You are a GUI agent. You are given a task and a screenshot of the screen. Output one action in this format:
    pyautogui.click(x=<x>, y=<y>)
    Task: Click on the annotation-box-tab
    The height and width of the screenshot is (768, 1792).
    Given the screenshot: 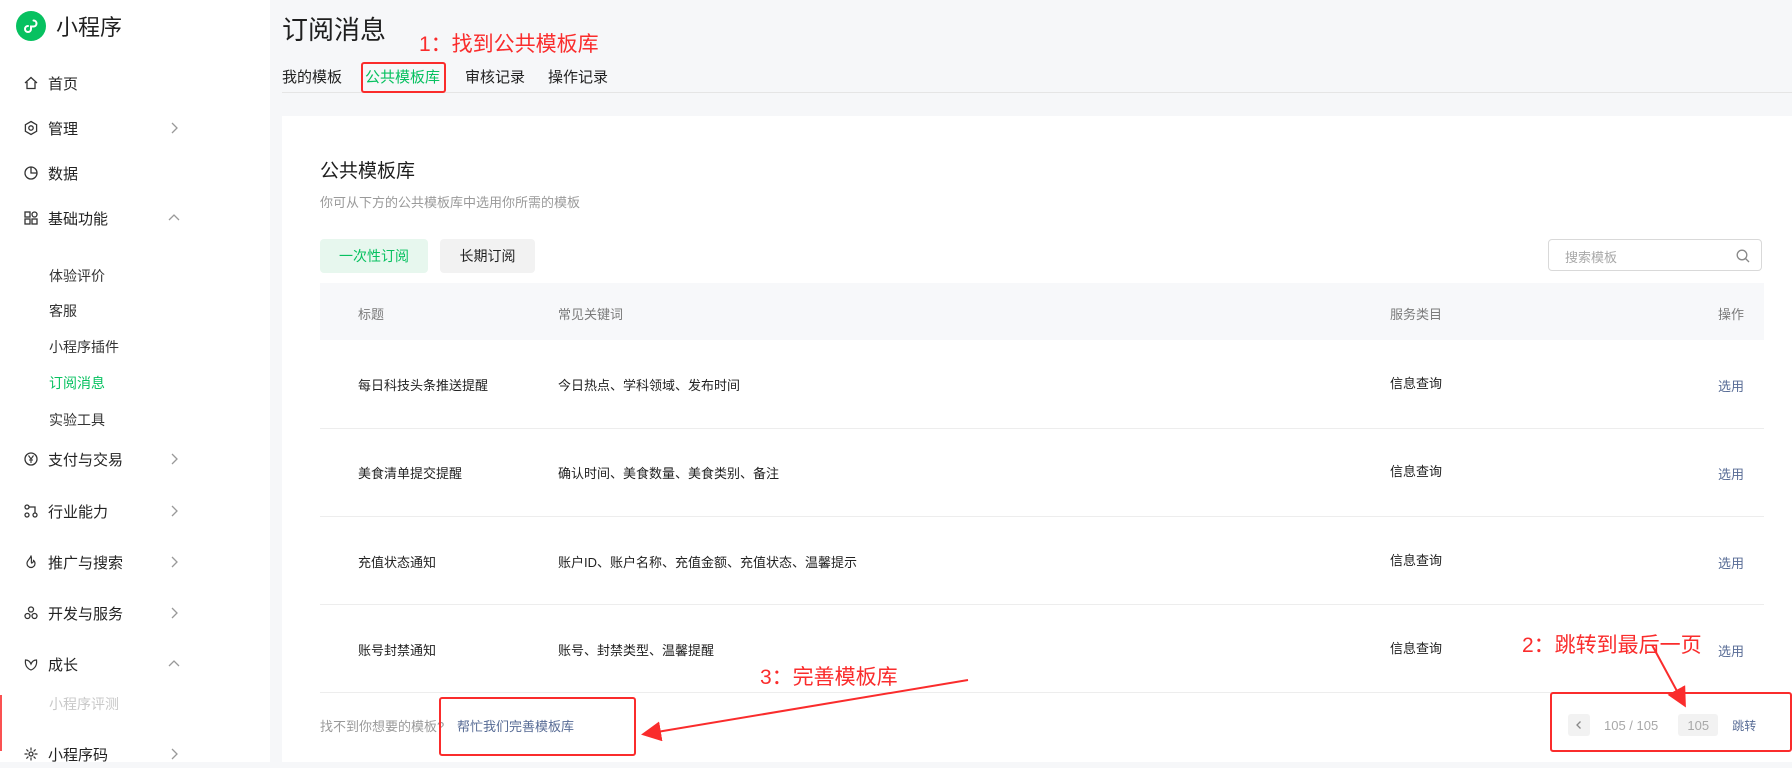 What is the action you would take?
    pyautogui.click(x=403, y=77)
    